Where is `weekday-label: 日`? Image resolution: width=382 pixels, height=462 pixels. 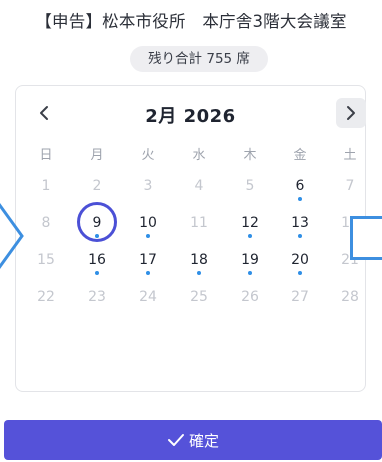
weekday-label: 日 is located at coordinates (46, 155).